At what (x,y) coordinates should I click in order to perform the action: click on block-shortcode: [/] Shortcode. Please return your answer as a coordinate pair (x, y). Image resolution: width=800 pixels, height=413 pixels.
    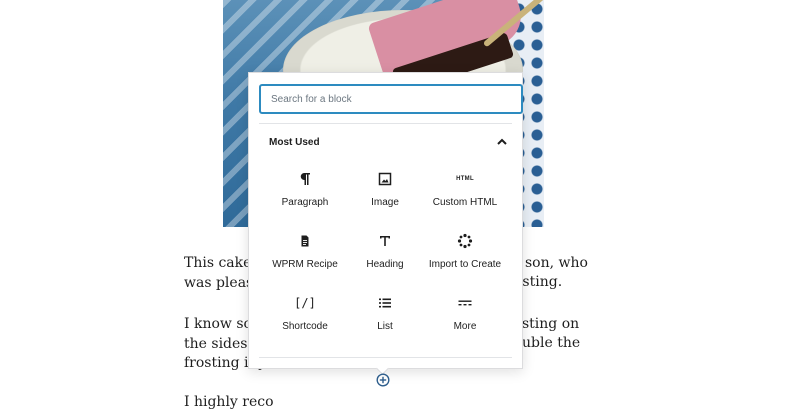
    Looking at the image, I should click on (305, 316).